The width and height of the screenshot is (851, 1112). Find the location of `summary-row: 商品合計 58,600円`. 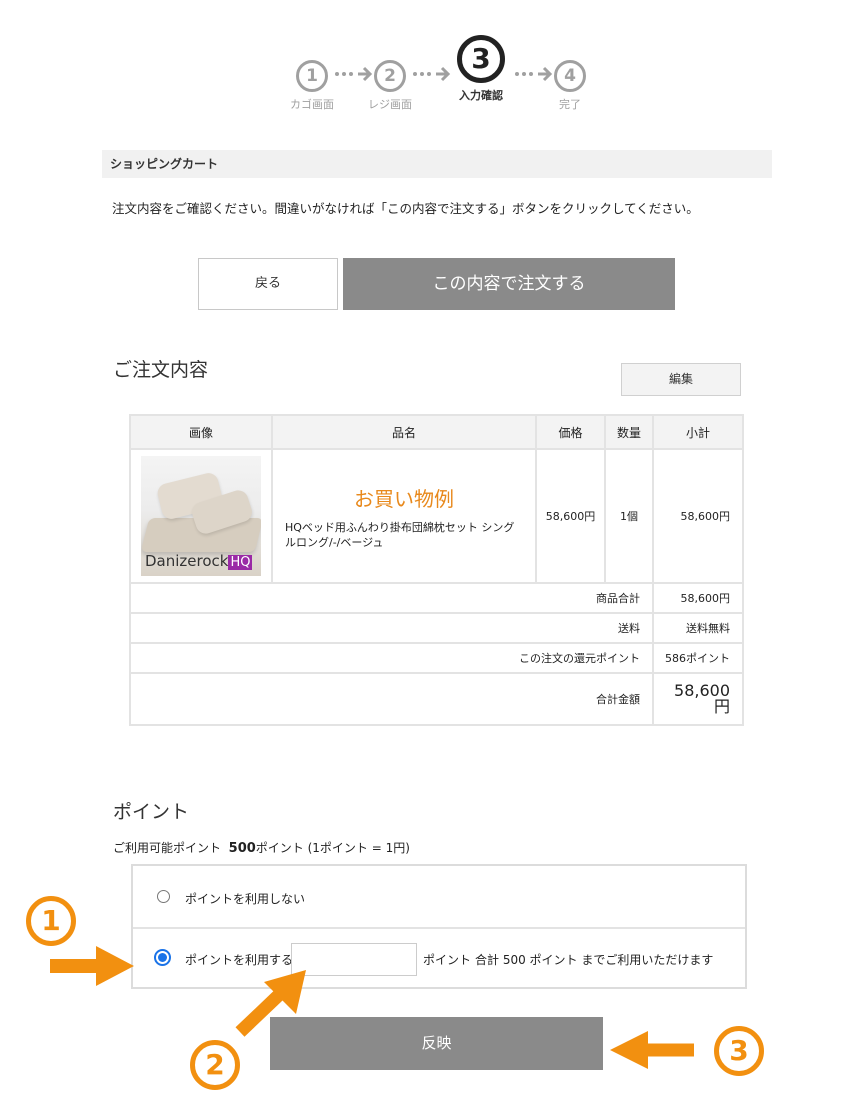

summary-row: 商品合計 58,600円 is located at coordinates (436, 598).